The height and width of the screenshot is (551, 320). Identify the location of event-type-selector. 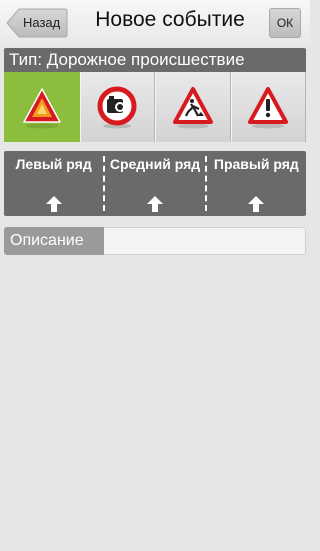
(155, 107).